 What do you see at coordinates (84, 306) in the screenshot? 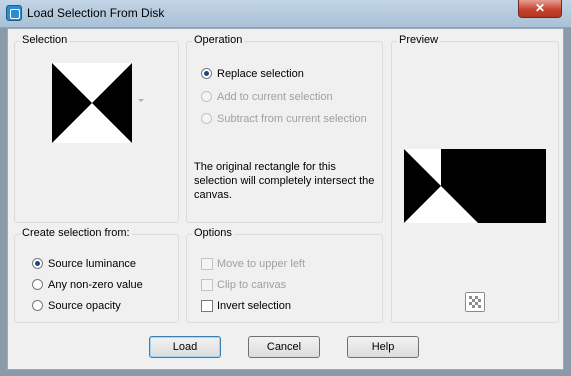
I see `radio-label: Source opacity` at bounding box center [84, 306].